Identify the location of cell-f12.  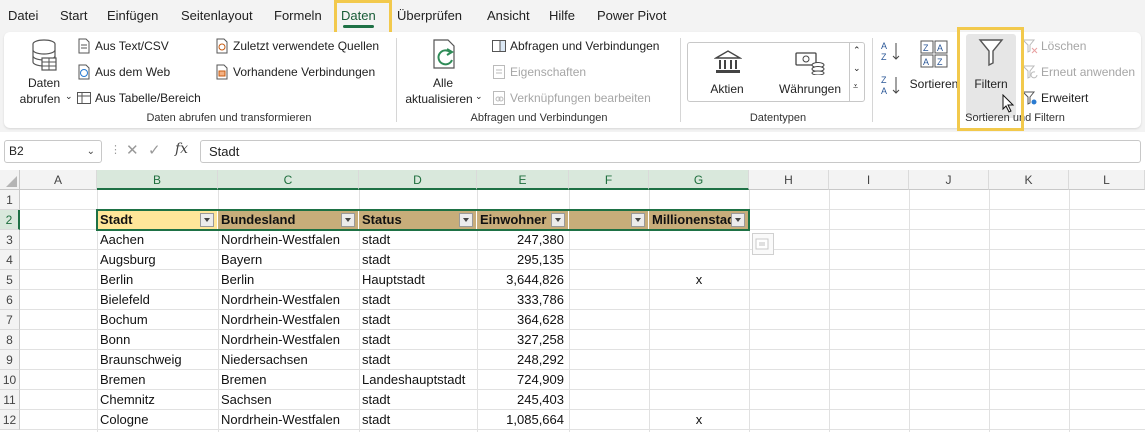
(609, 420).